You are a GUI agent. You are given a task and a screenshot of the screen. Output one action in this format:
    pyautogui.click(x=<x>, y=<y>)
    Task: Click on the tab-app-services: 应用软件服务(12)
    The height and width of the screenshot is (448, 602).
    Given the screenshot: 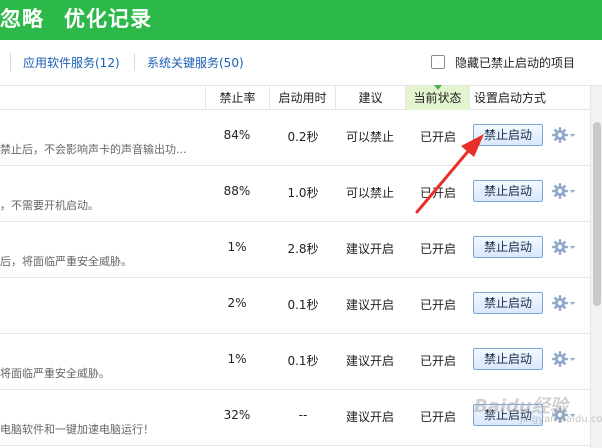 What is the action you would take?
    pyautogui.click(x=71, y=62)
    